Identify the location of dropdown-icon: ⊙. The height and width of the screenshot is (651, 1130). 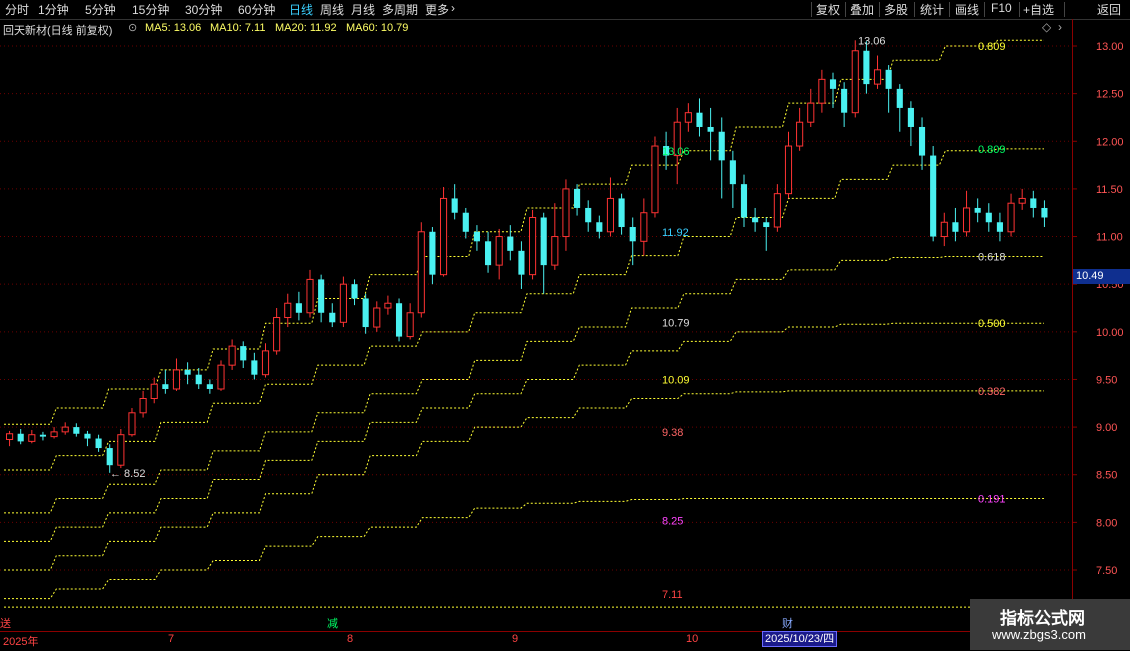
(132, 27).